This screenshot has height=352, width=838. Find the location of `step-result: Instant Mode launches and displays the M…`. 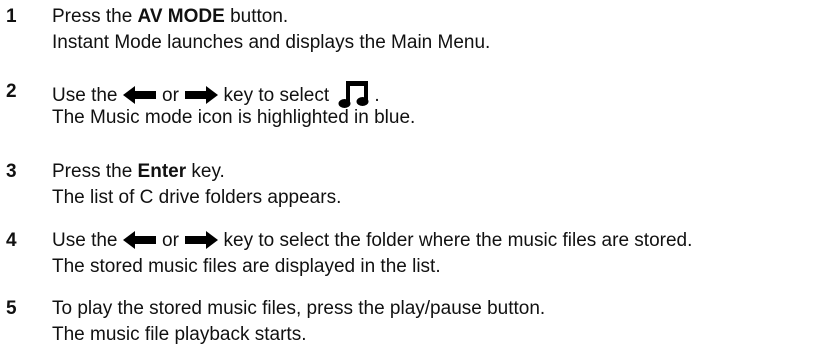

step-result: Instant Mode launches and displays the M… is located at coordinates (271, 42).